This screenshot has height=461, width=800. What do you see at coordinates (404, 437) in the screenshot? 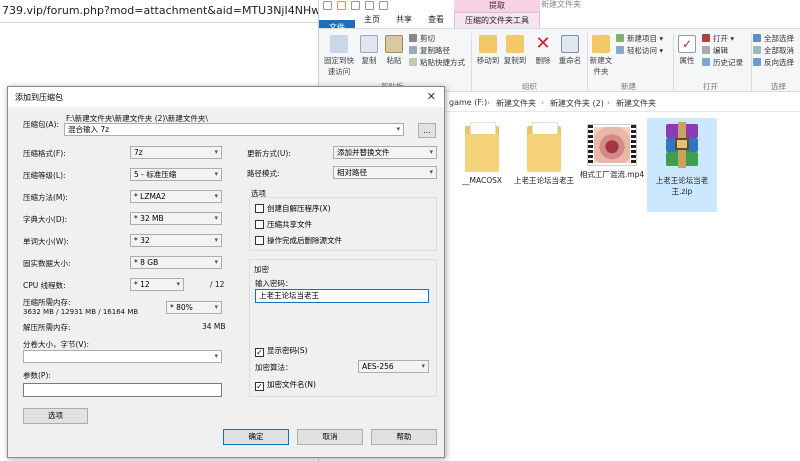
I see `help-button: 帮助` at bounding box center [404, 437].